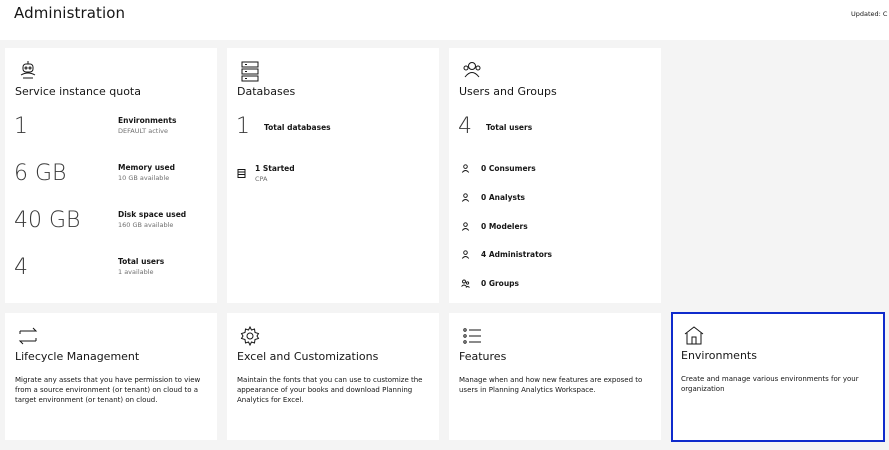 The width and height of the screenshot is (889, 450). I want to click on tile-title: Service instance quota, so click(78, 91).